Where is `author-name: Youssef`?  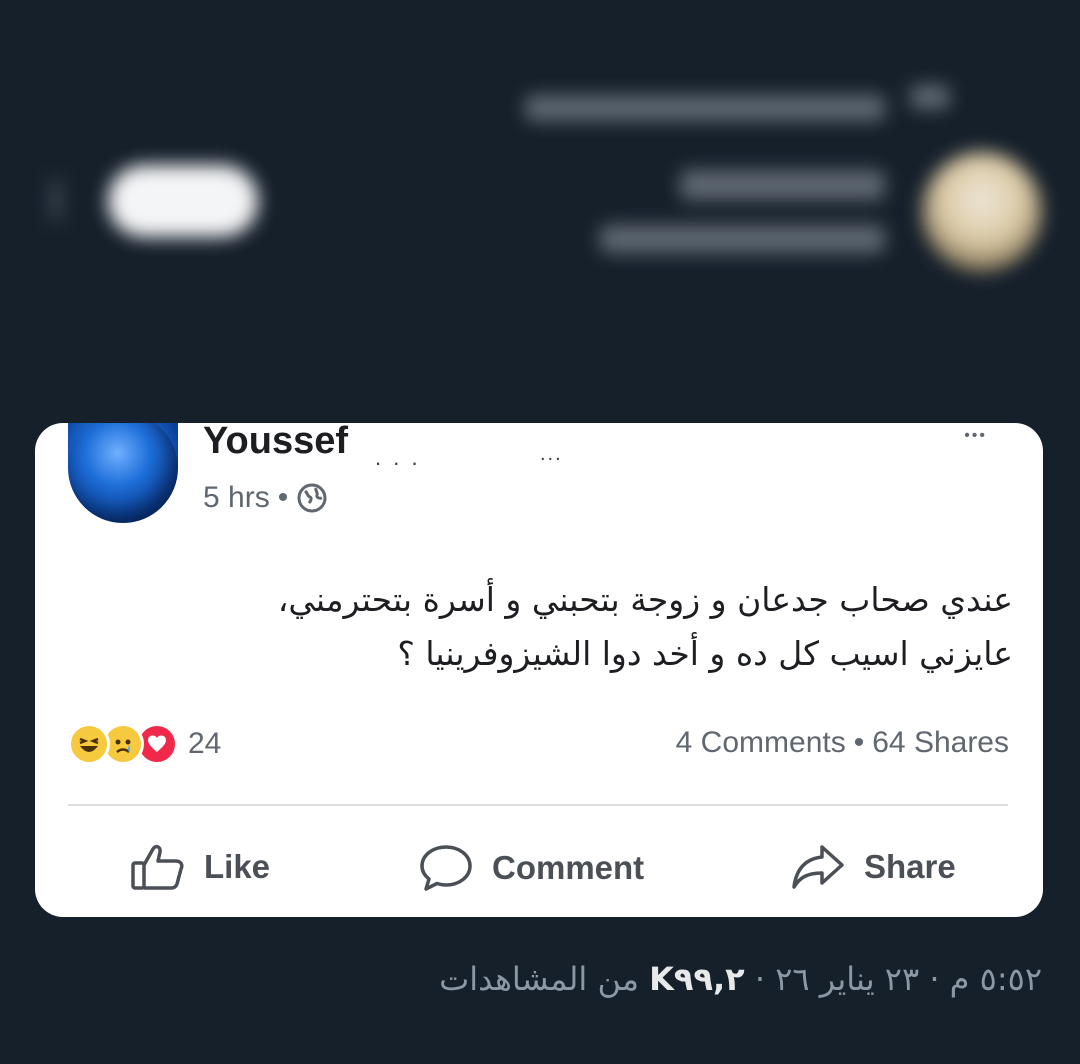
author-name: Youssef is located at coordinates (276, 442).